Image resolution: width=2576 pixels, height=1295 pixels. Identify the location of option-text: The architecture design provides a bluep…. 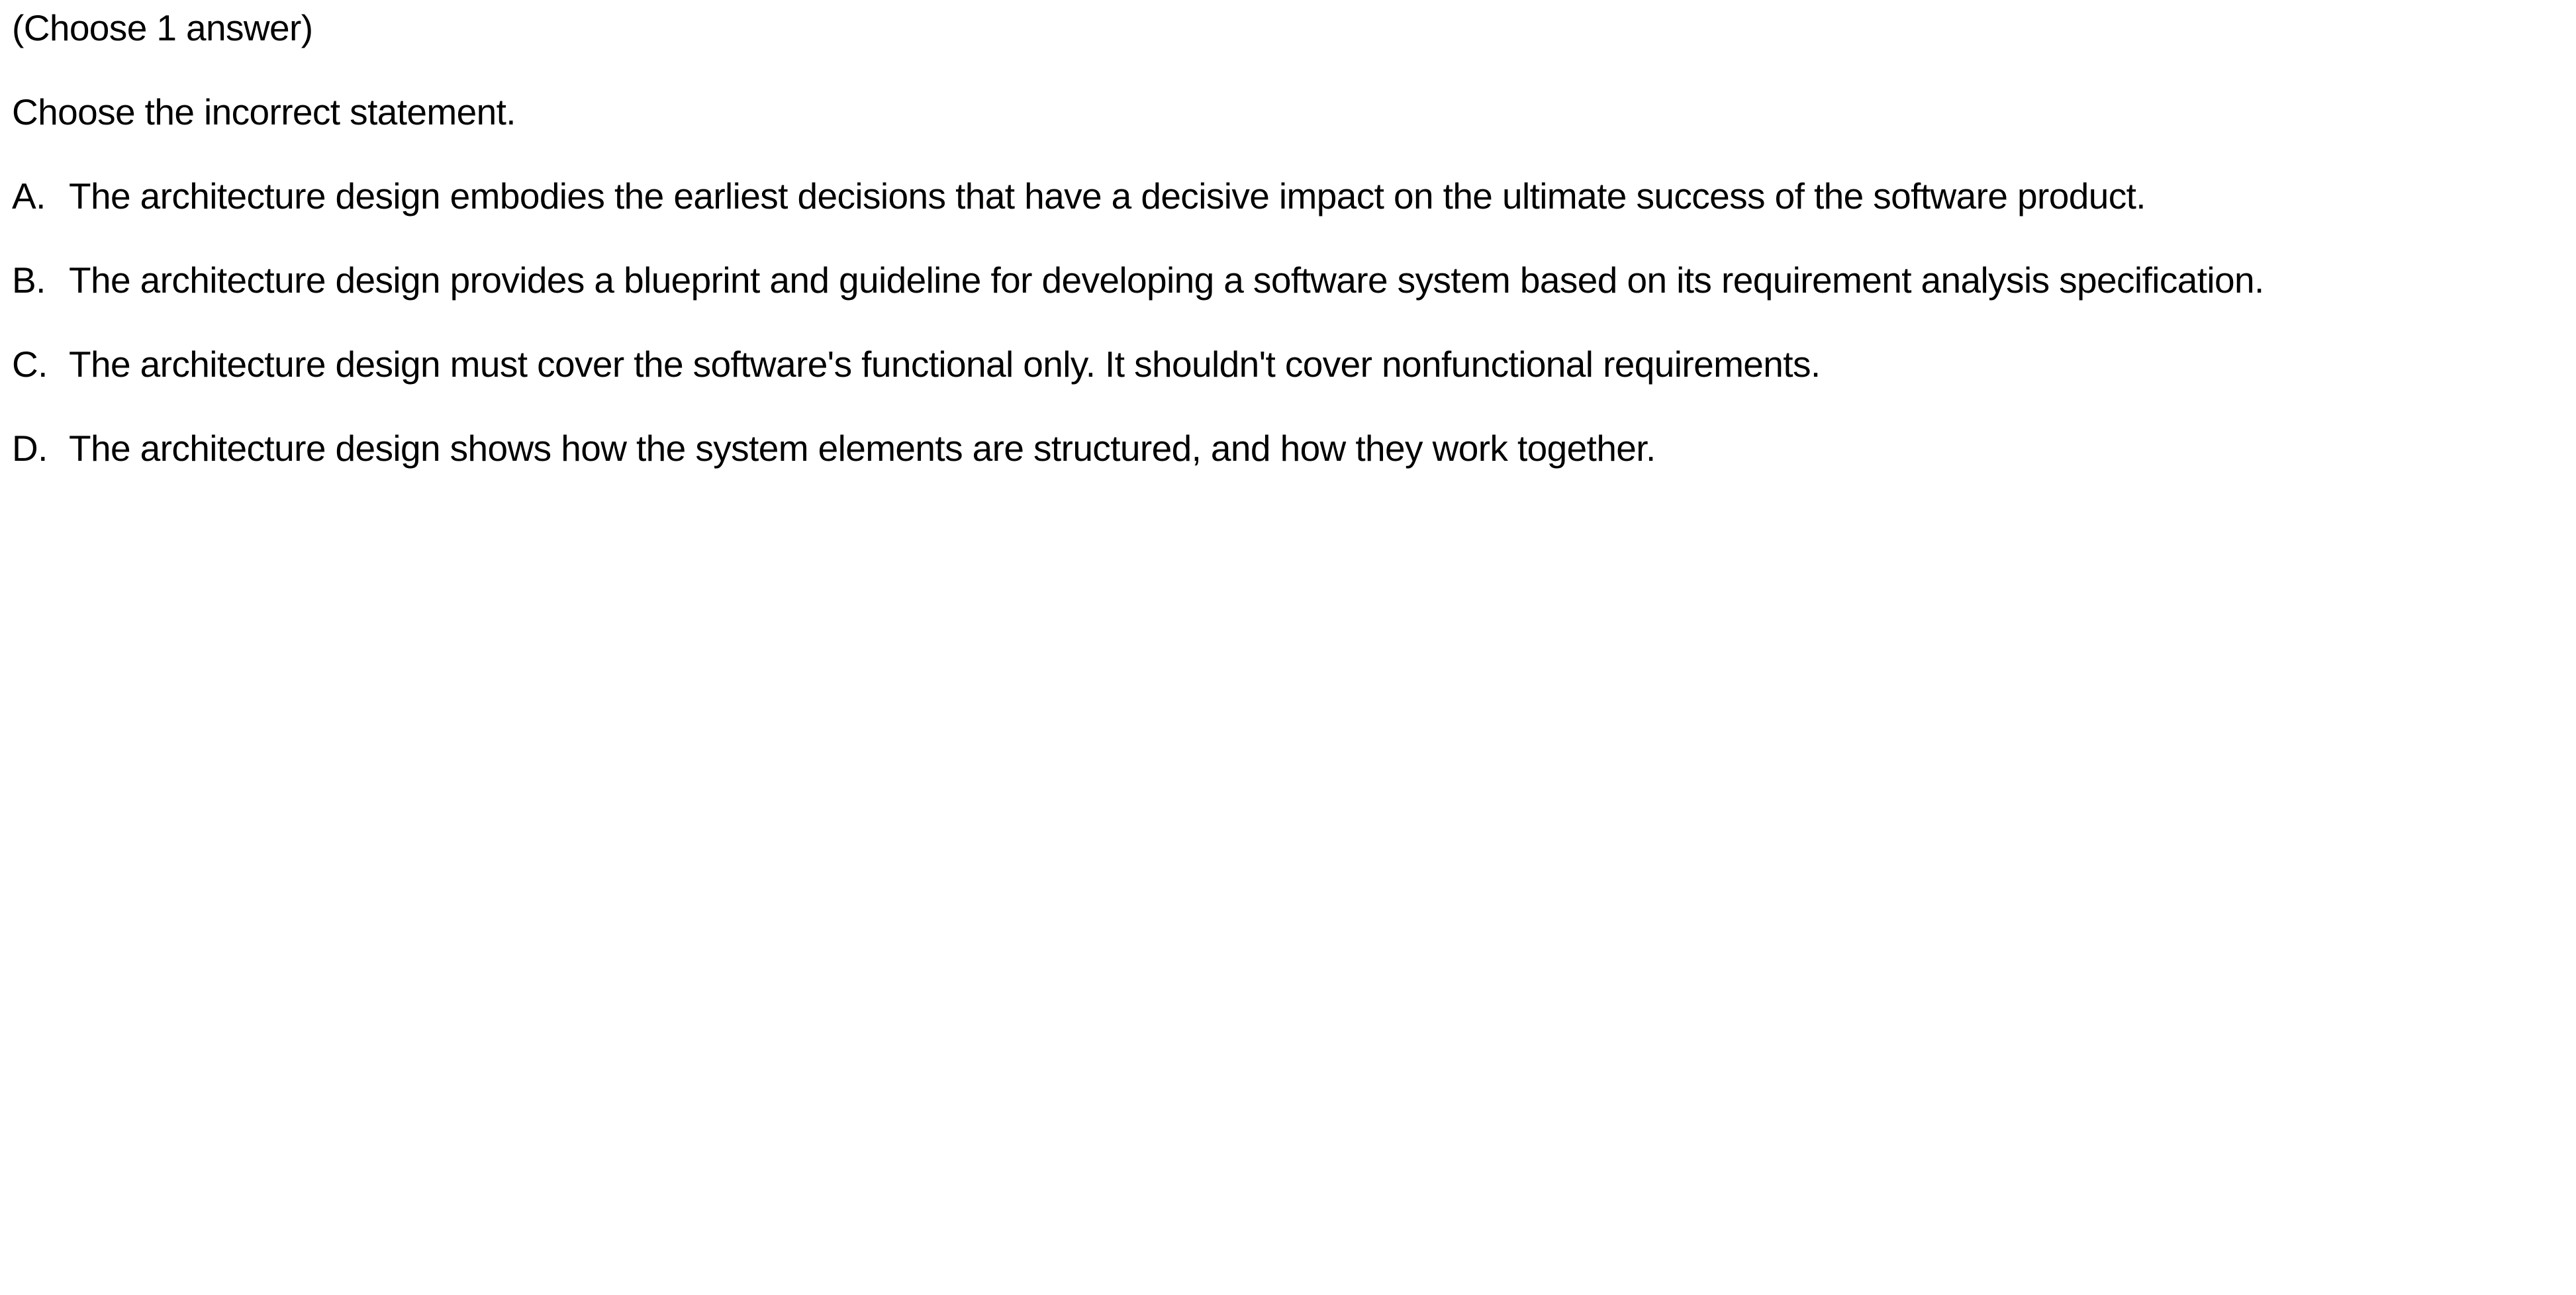
(1166, 280).